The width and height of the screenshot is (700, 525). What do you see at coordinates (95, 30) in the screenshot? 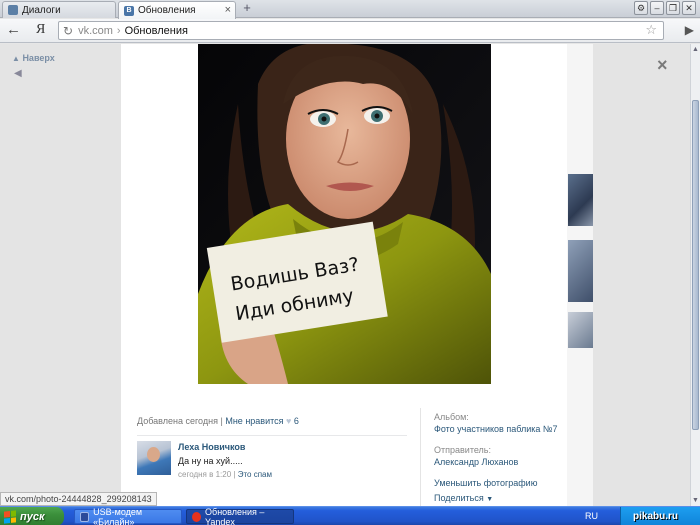
I see `address-domain: vk.com` at bounding box center [95, 30].